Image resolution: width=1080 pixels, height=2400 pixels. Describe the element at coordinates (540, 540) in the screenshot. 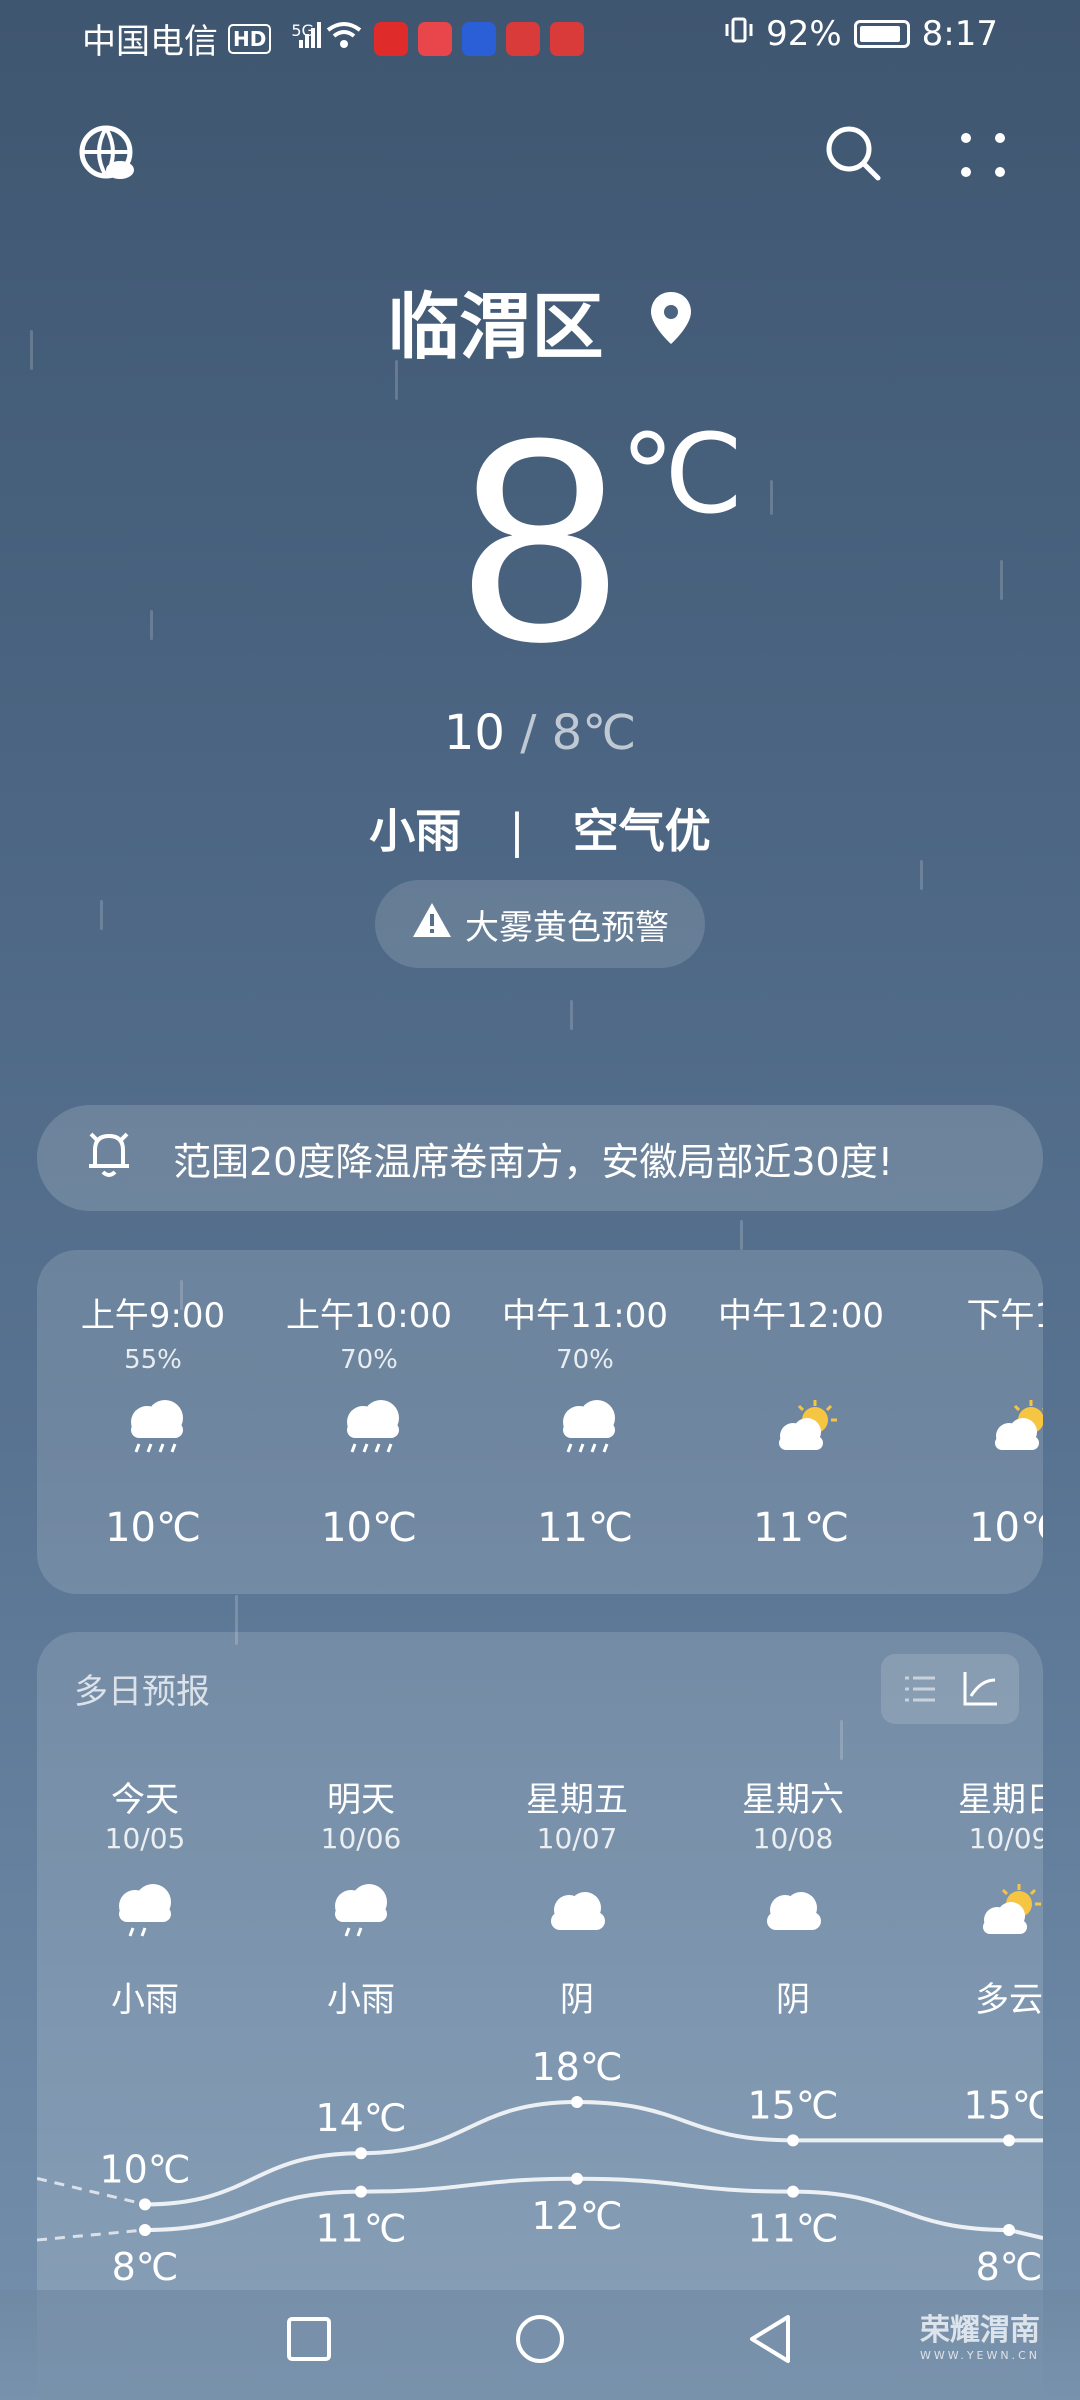

I see `current-temperature: 8` at that location.